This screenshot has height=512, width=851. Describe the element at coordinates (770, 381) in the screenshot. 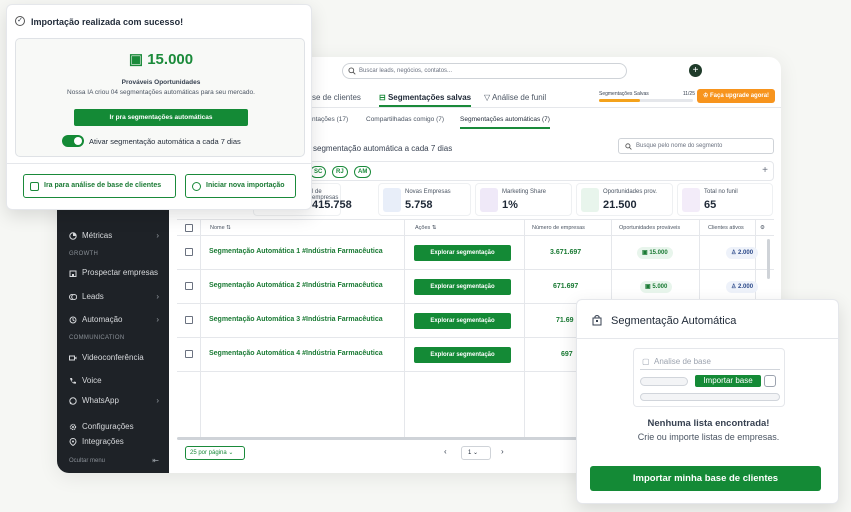

I see `illustration-icon` at that location.